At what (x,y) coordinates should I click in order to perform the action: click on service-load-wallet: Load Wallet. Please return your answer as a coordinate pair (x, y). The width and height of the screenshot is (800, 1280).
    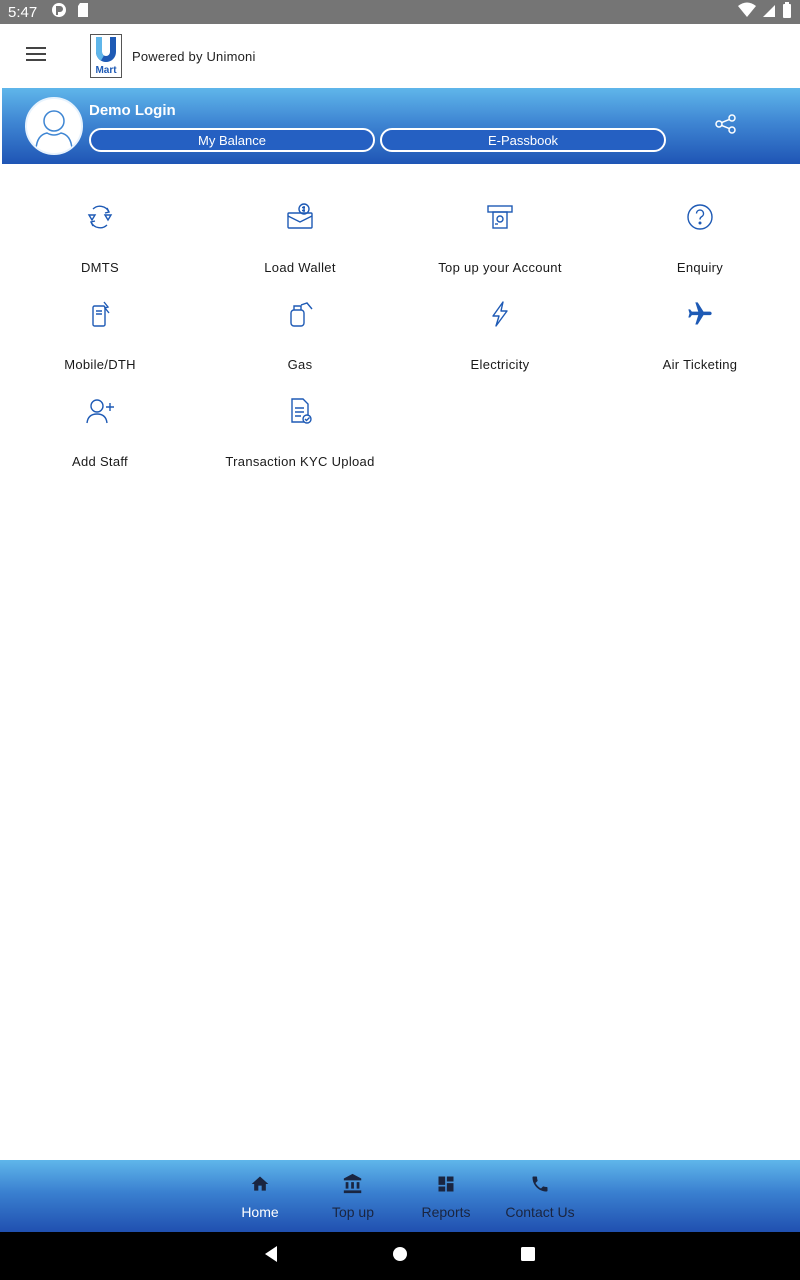
    Looking at the image, I should click on (300, 234).